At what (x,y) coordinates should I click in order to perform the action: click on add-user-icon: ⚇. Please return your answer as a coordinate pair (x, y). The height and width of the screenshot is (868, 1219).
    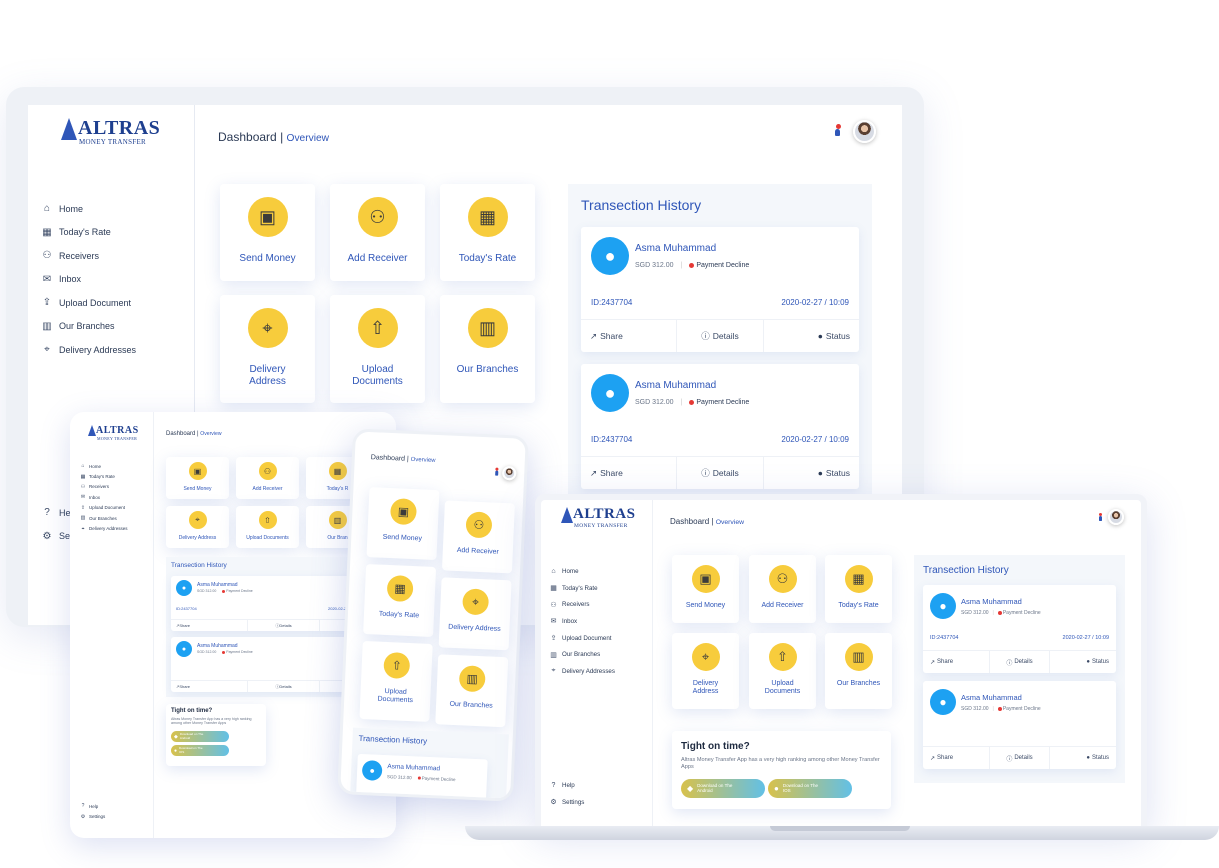
    Looking at the image, I should click on (267, 471).